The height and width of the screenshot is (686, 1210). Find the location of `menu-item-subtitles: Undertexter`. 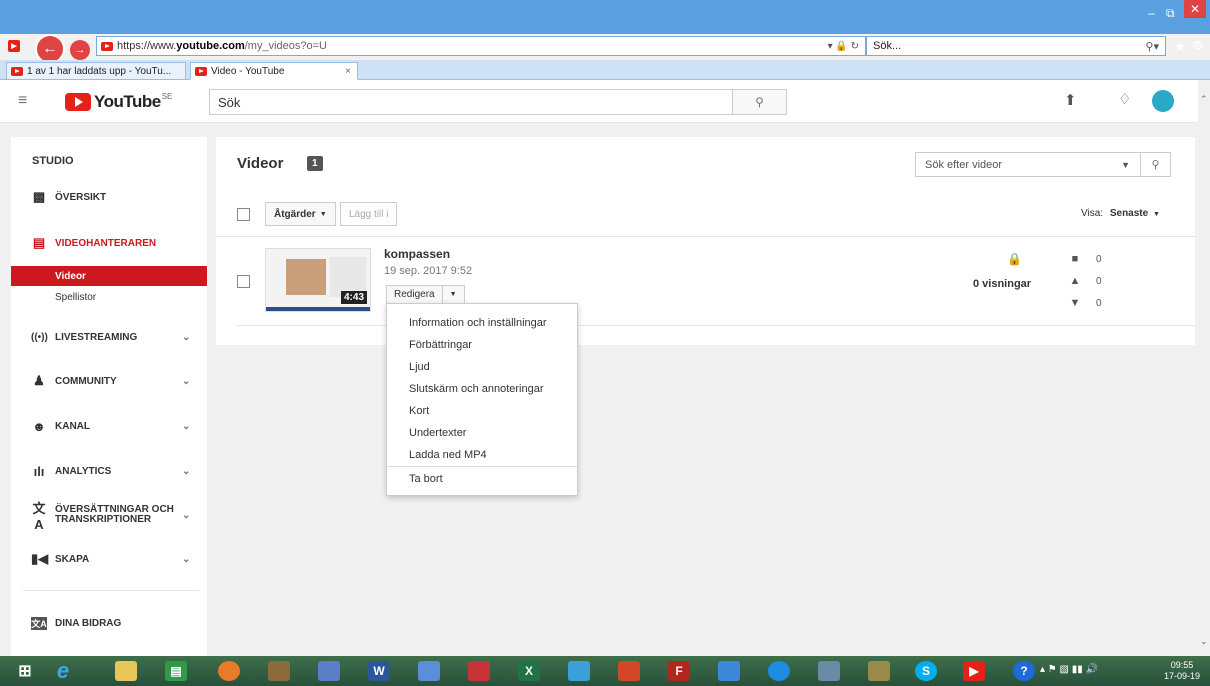

menu-item-subtitles: Undertexter is located at coordinates (482, 432).